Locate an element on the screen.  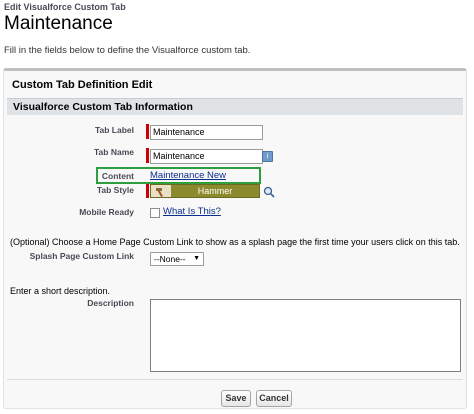
search-icon is located at coordinates (269, 191).